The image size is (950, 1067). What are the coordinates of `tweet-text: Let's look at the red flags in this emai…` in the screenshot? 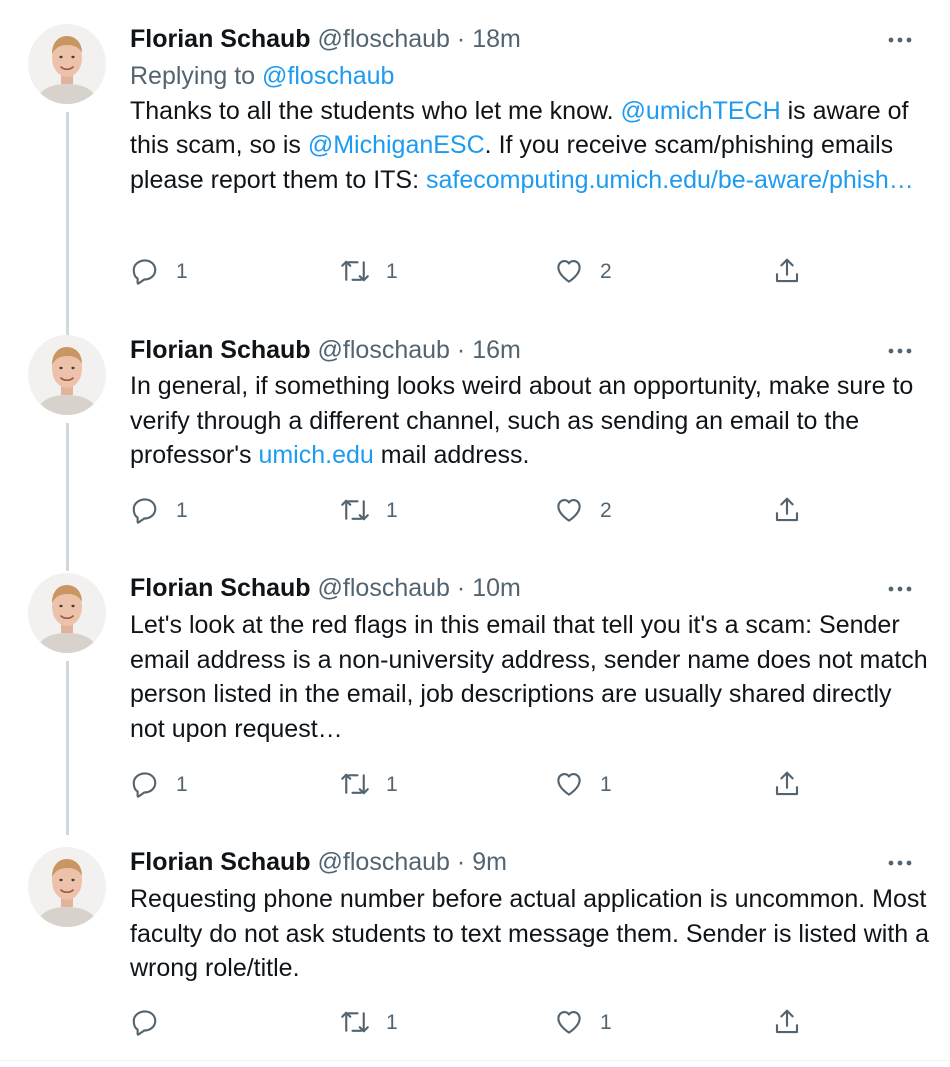 It's located at (530, 677).